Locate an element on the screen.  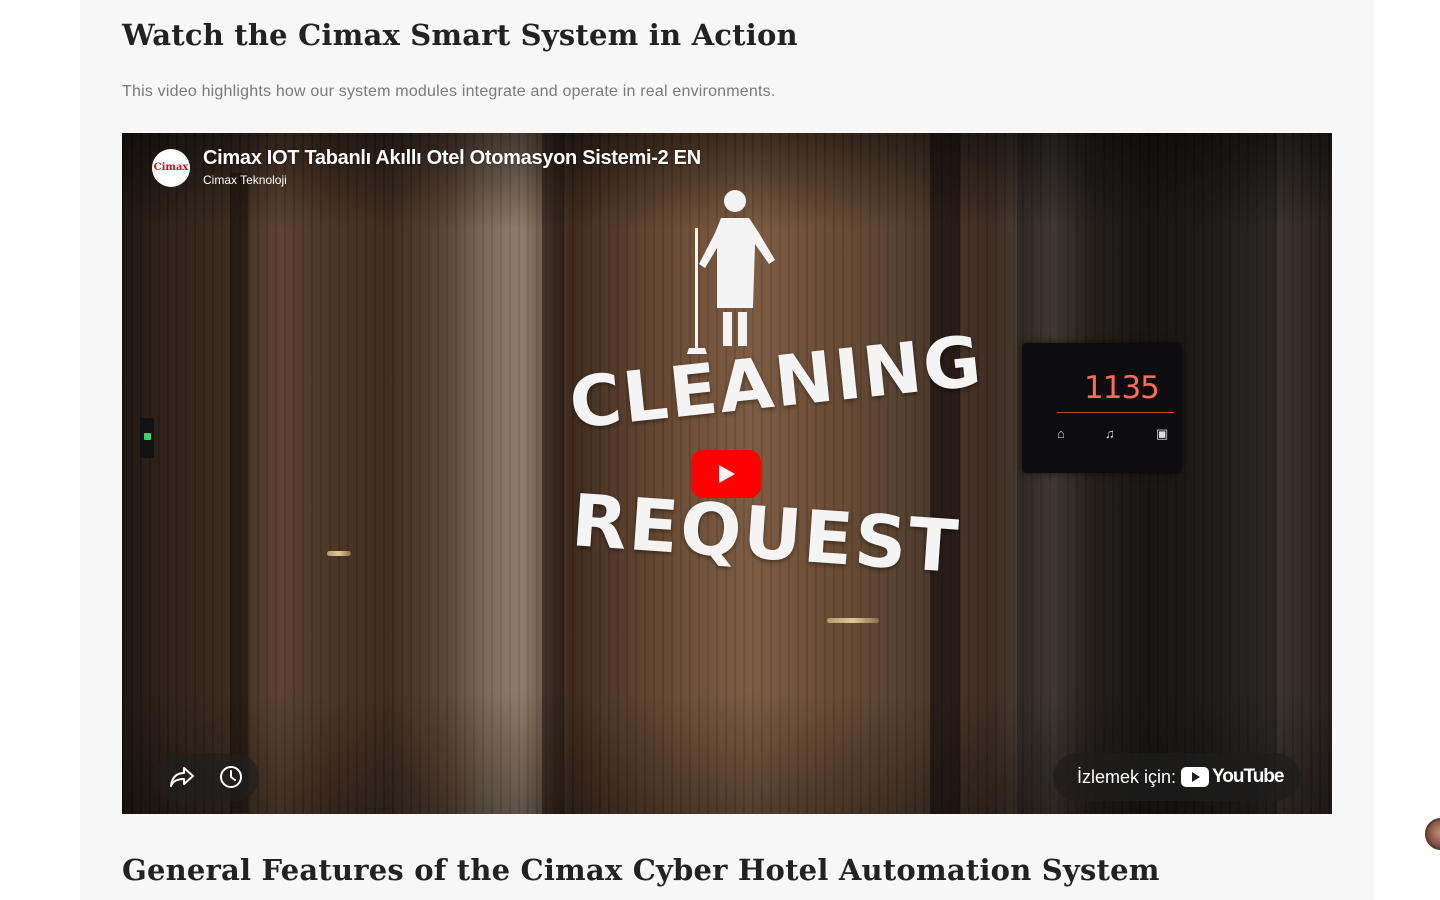
video-controls is located at coordinates (206, 777).